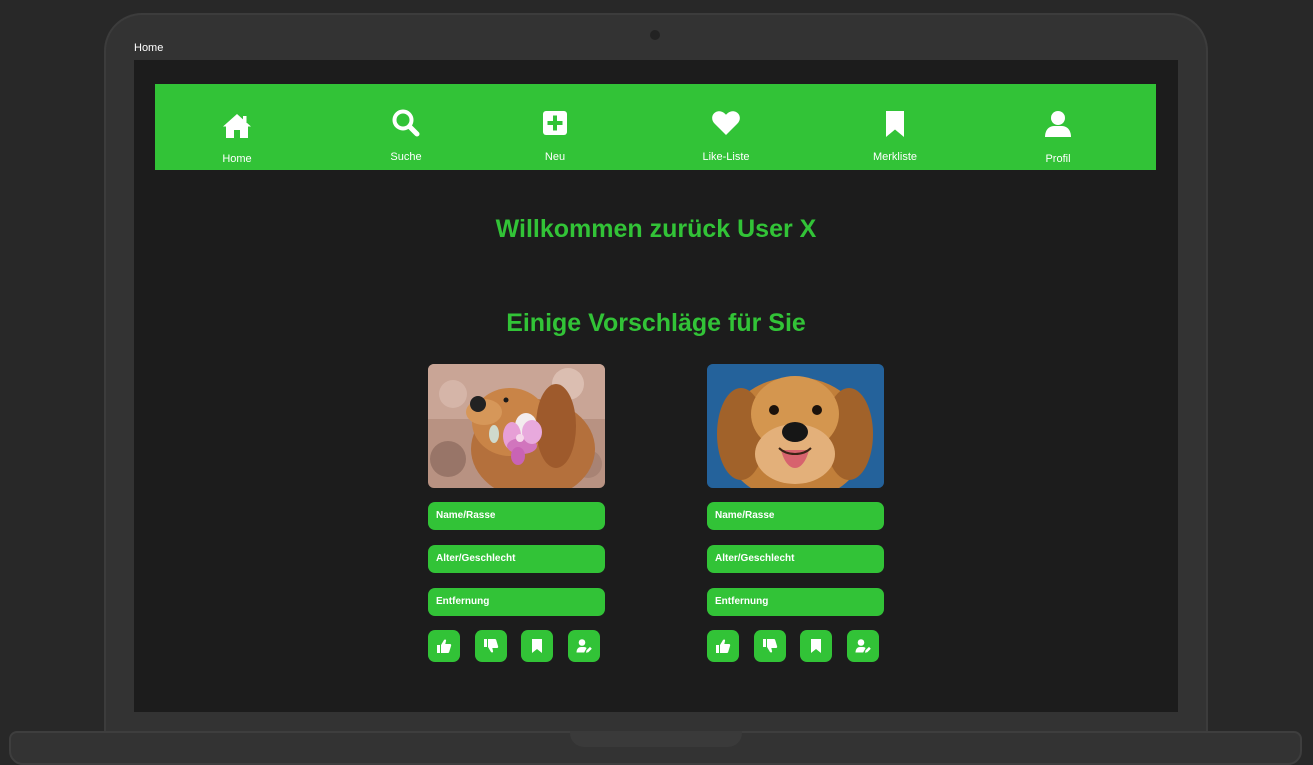 The height and width of the screenshot is (765, 1313). Describe the element at coordinates (656, 739) in the screenshot. I see `laptop-notch` at that location.